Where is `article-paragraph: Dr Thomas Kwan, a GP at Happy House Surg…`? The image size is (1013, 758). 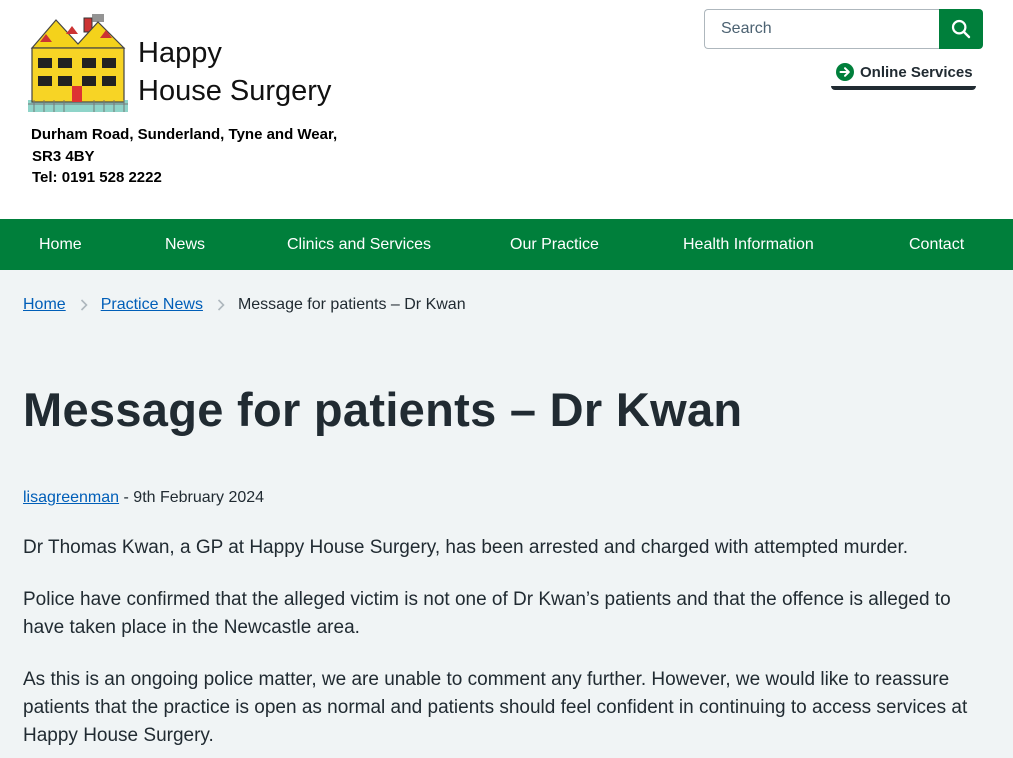 article-paragraph: Dr Thomas Kwan, a GP at Happy House Surg… is located at coordinates (466, 547).